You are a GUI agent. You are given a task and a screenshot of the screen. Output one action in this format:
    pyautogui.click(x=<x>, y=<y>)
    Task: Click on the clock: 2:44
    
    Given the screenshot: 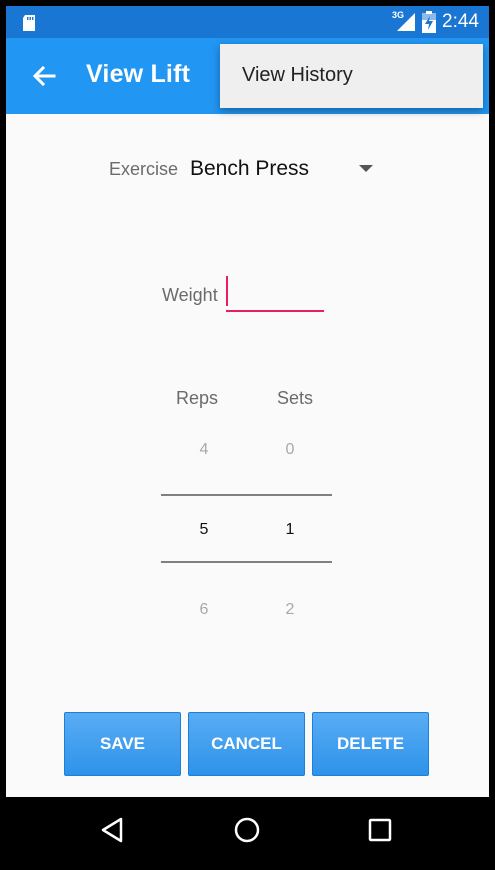 What is the action you would take?
    pyautogui.click(x=460, y=21)
    